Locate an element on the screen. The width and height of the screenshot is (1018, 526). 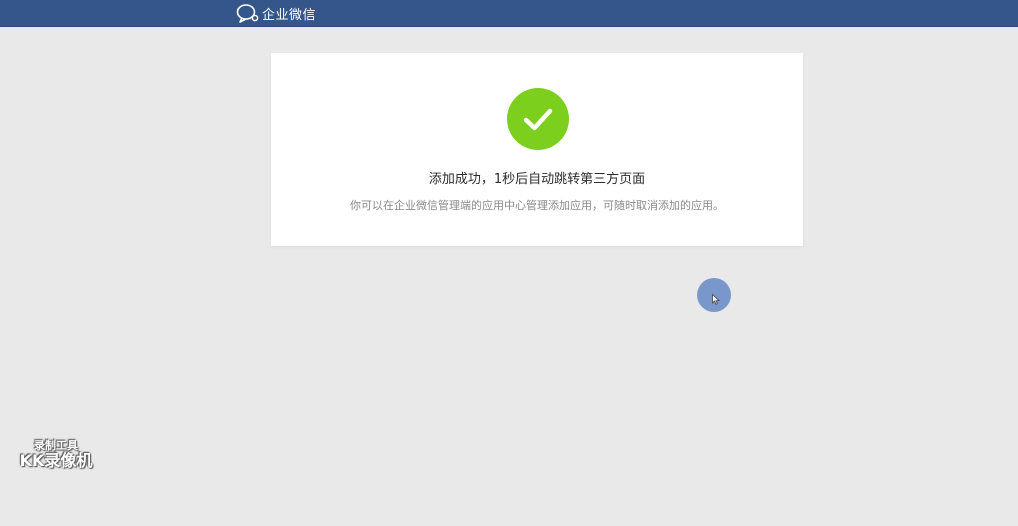
success-title: 添加成功，1秒后自动跳转第三方页面 is located at coordinates (537, 179).